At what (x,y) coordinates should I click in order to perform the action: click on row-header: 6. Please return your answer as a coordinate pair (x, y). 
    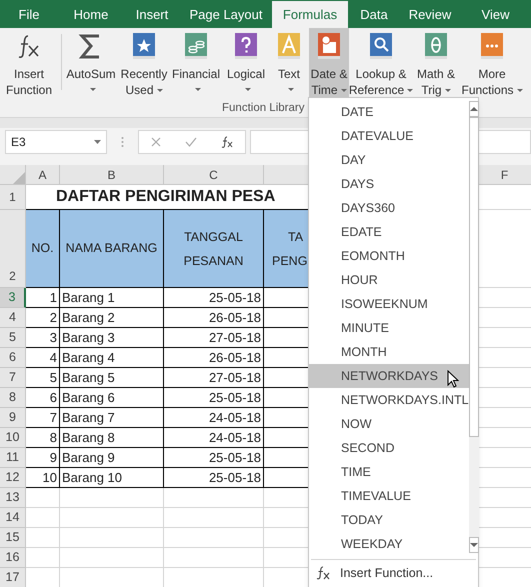
    Looking at the image, I should click on (13, 358).